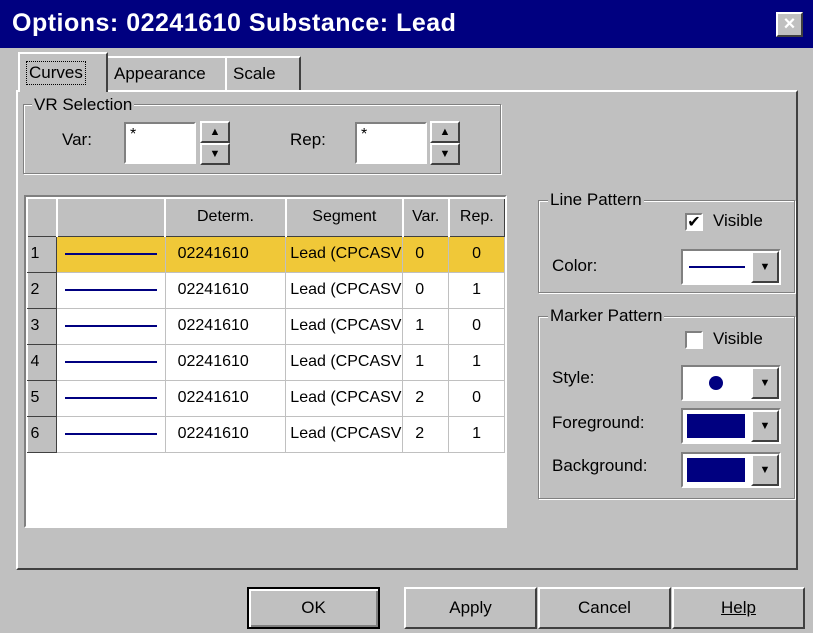 The height and width of the screenshot is (633, 813). Describe the element at coordinates (83, 105) in the screenshot. I see `vr-selection-label: VR Selection` at that location.